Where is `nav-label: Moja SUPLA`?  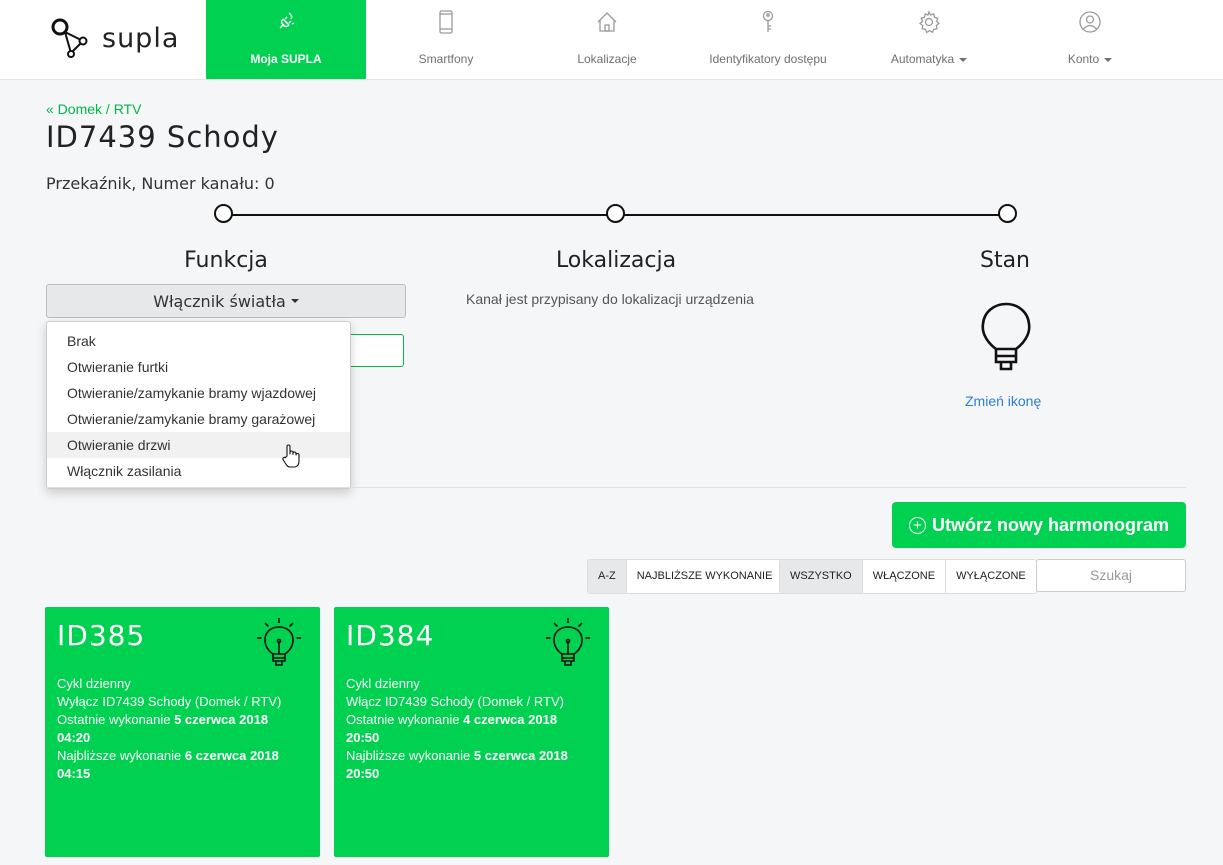
nav-label: Moja SUPLA is located at coordinates (286, 59).